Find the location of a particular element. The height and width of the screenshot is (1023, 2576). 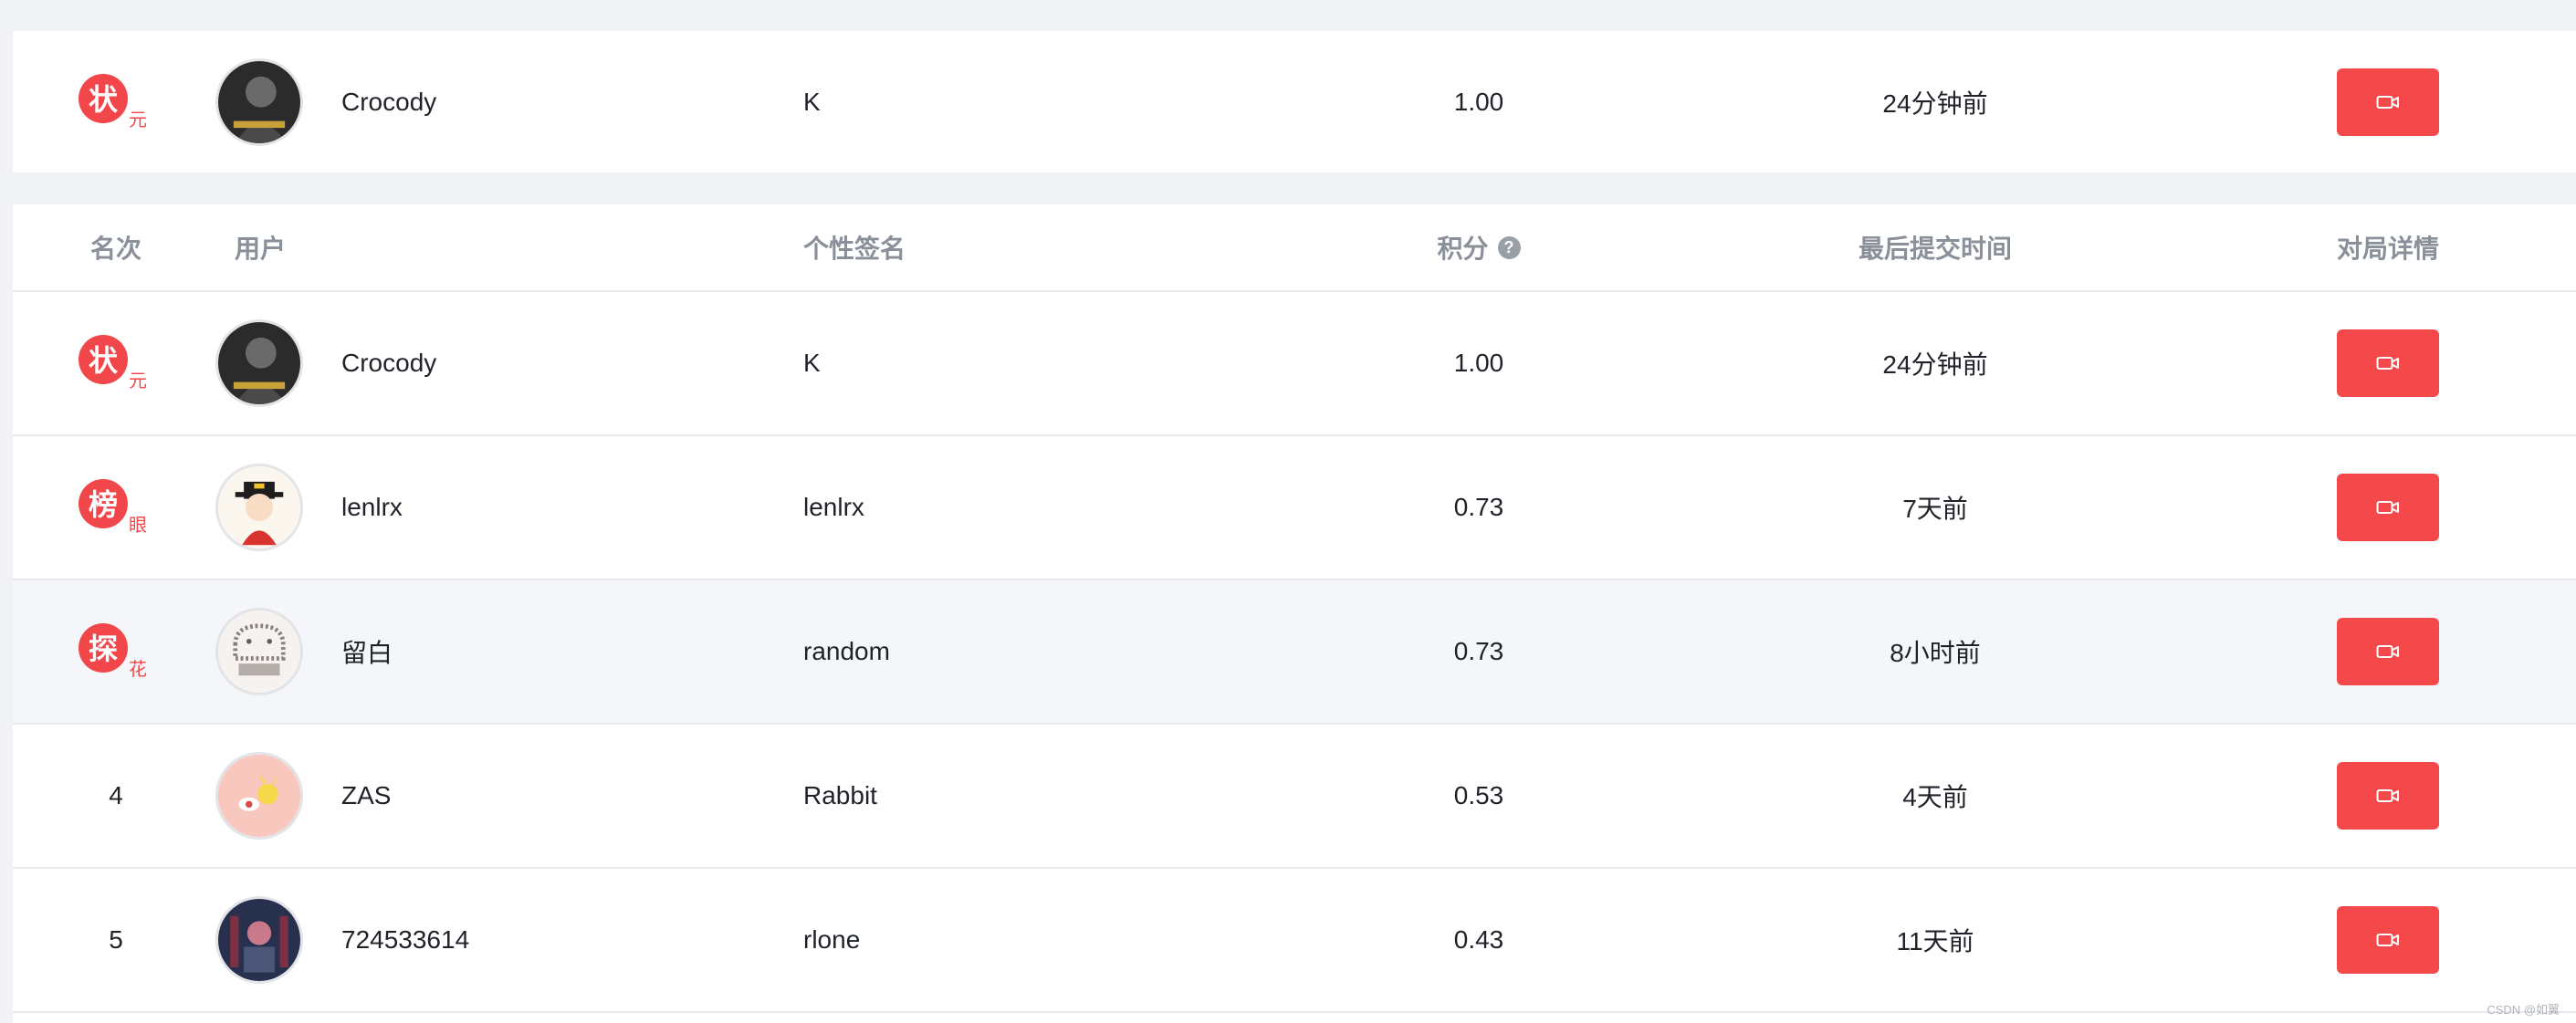

svg-text: 眼 is located at coordinates (138, 525).